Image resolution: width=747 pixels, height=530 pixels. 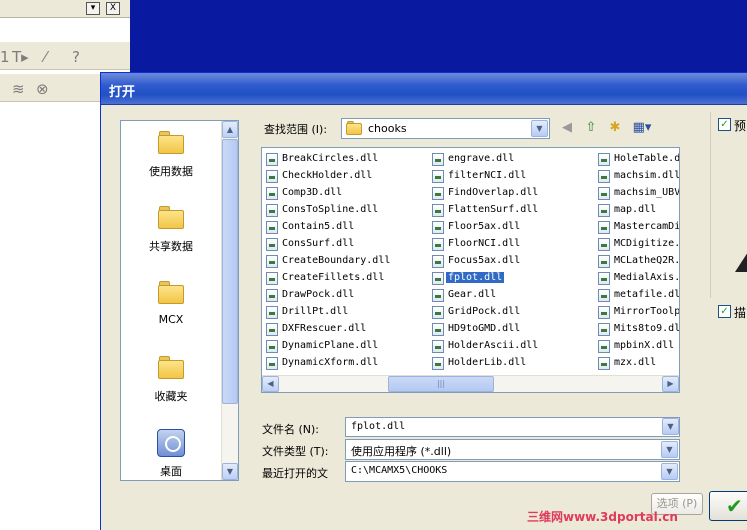 What do you see at coordinates (346, 193) in the screenshot?
I see `list-item: Comp3D.dll` at bounding box center [346, 193].